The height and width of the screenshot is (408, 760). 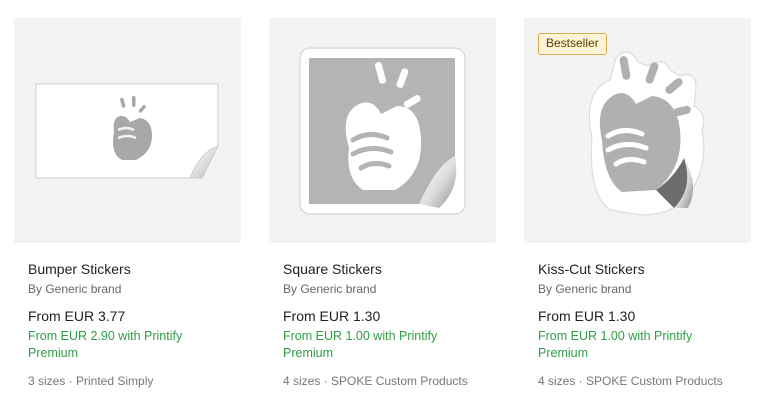 I want to click on product-title: Square Stickers, so click(x=382, y=269).